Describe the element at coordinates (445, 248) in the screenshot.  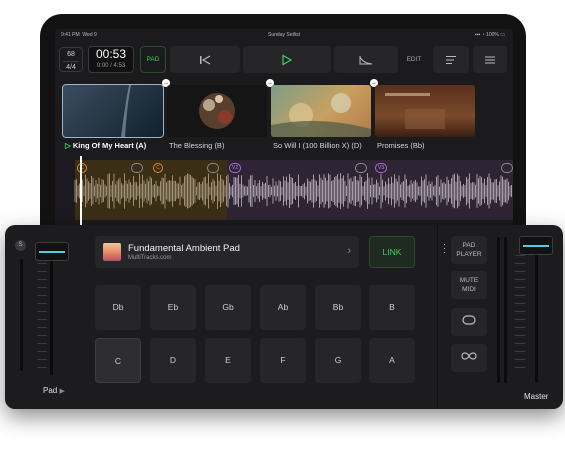
I see `more-options-icon: · · ·` at that location.